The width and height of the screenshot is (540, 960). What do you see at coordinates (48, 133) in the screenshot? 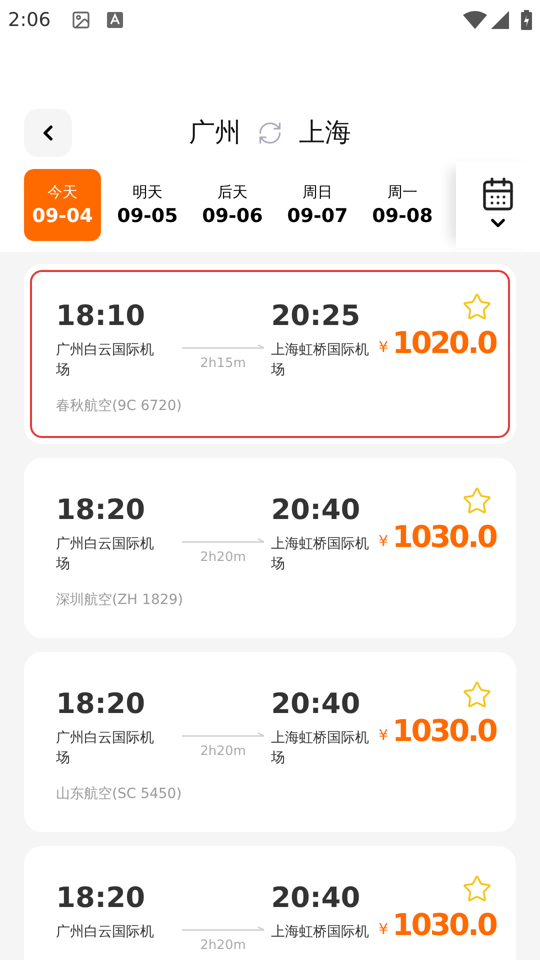
I see `back-button` at bounding box center [48, 133].